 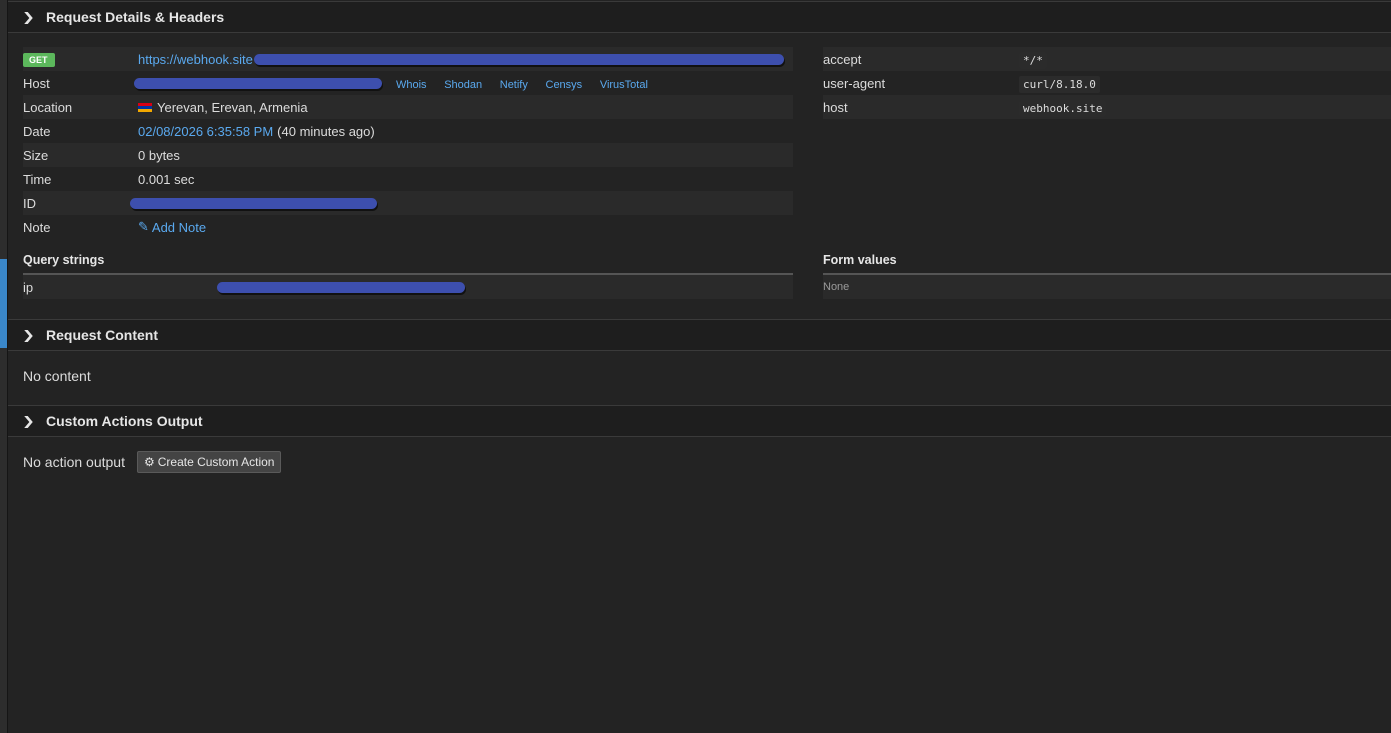 What do you see at coordinates (854, 83) in the screenshot?
I see `header-name: user-agent` at bounding box center [854, 83].